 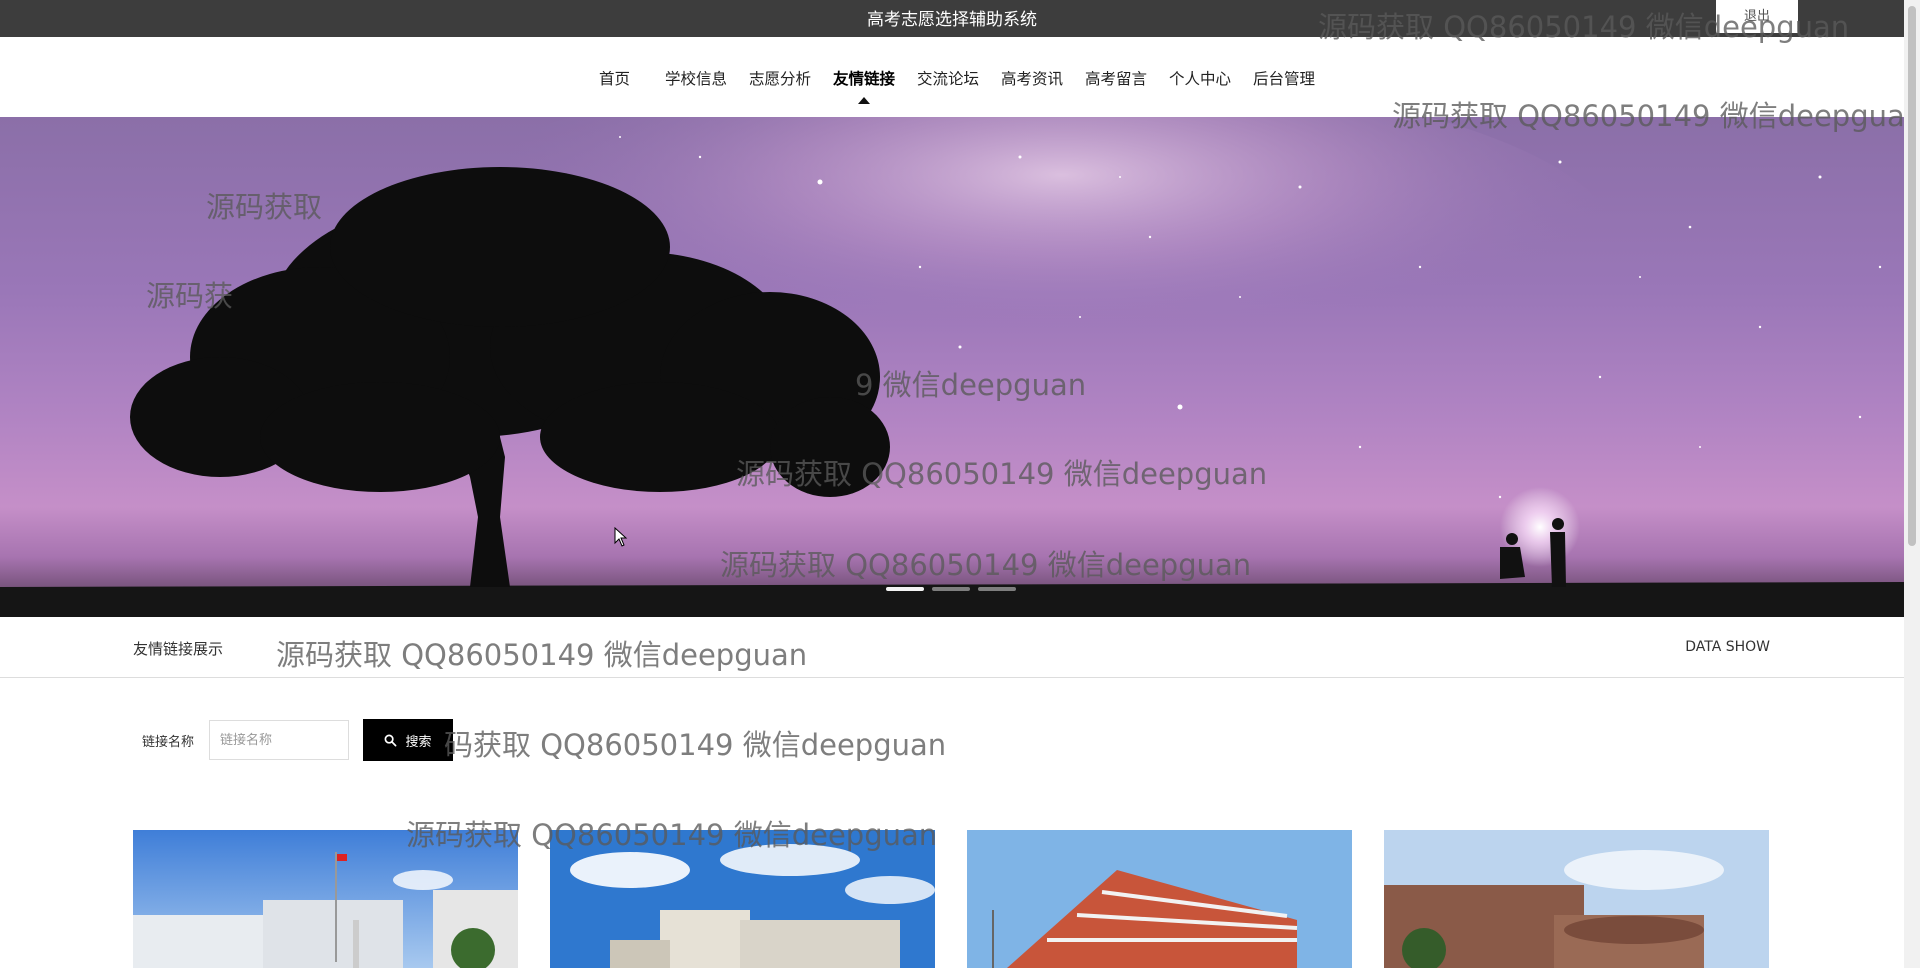 What do you see at coordinates (780, 78) in the screenshot?
I see `nav-item-volunteer-analysis: 志愿分析` at bounding box center [780, 78].